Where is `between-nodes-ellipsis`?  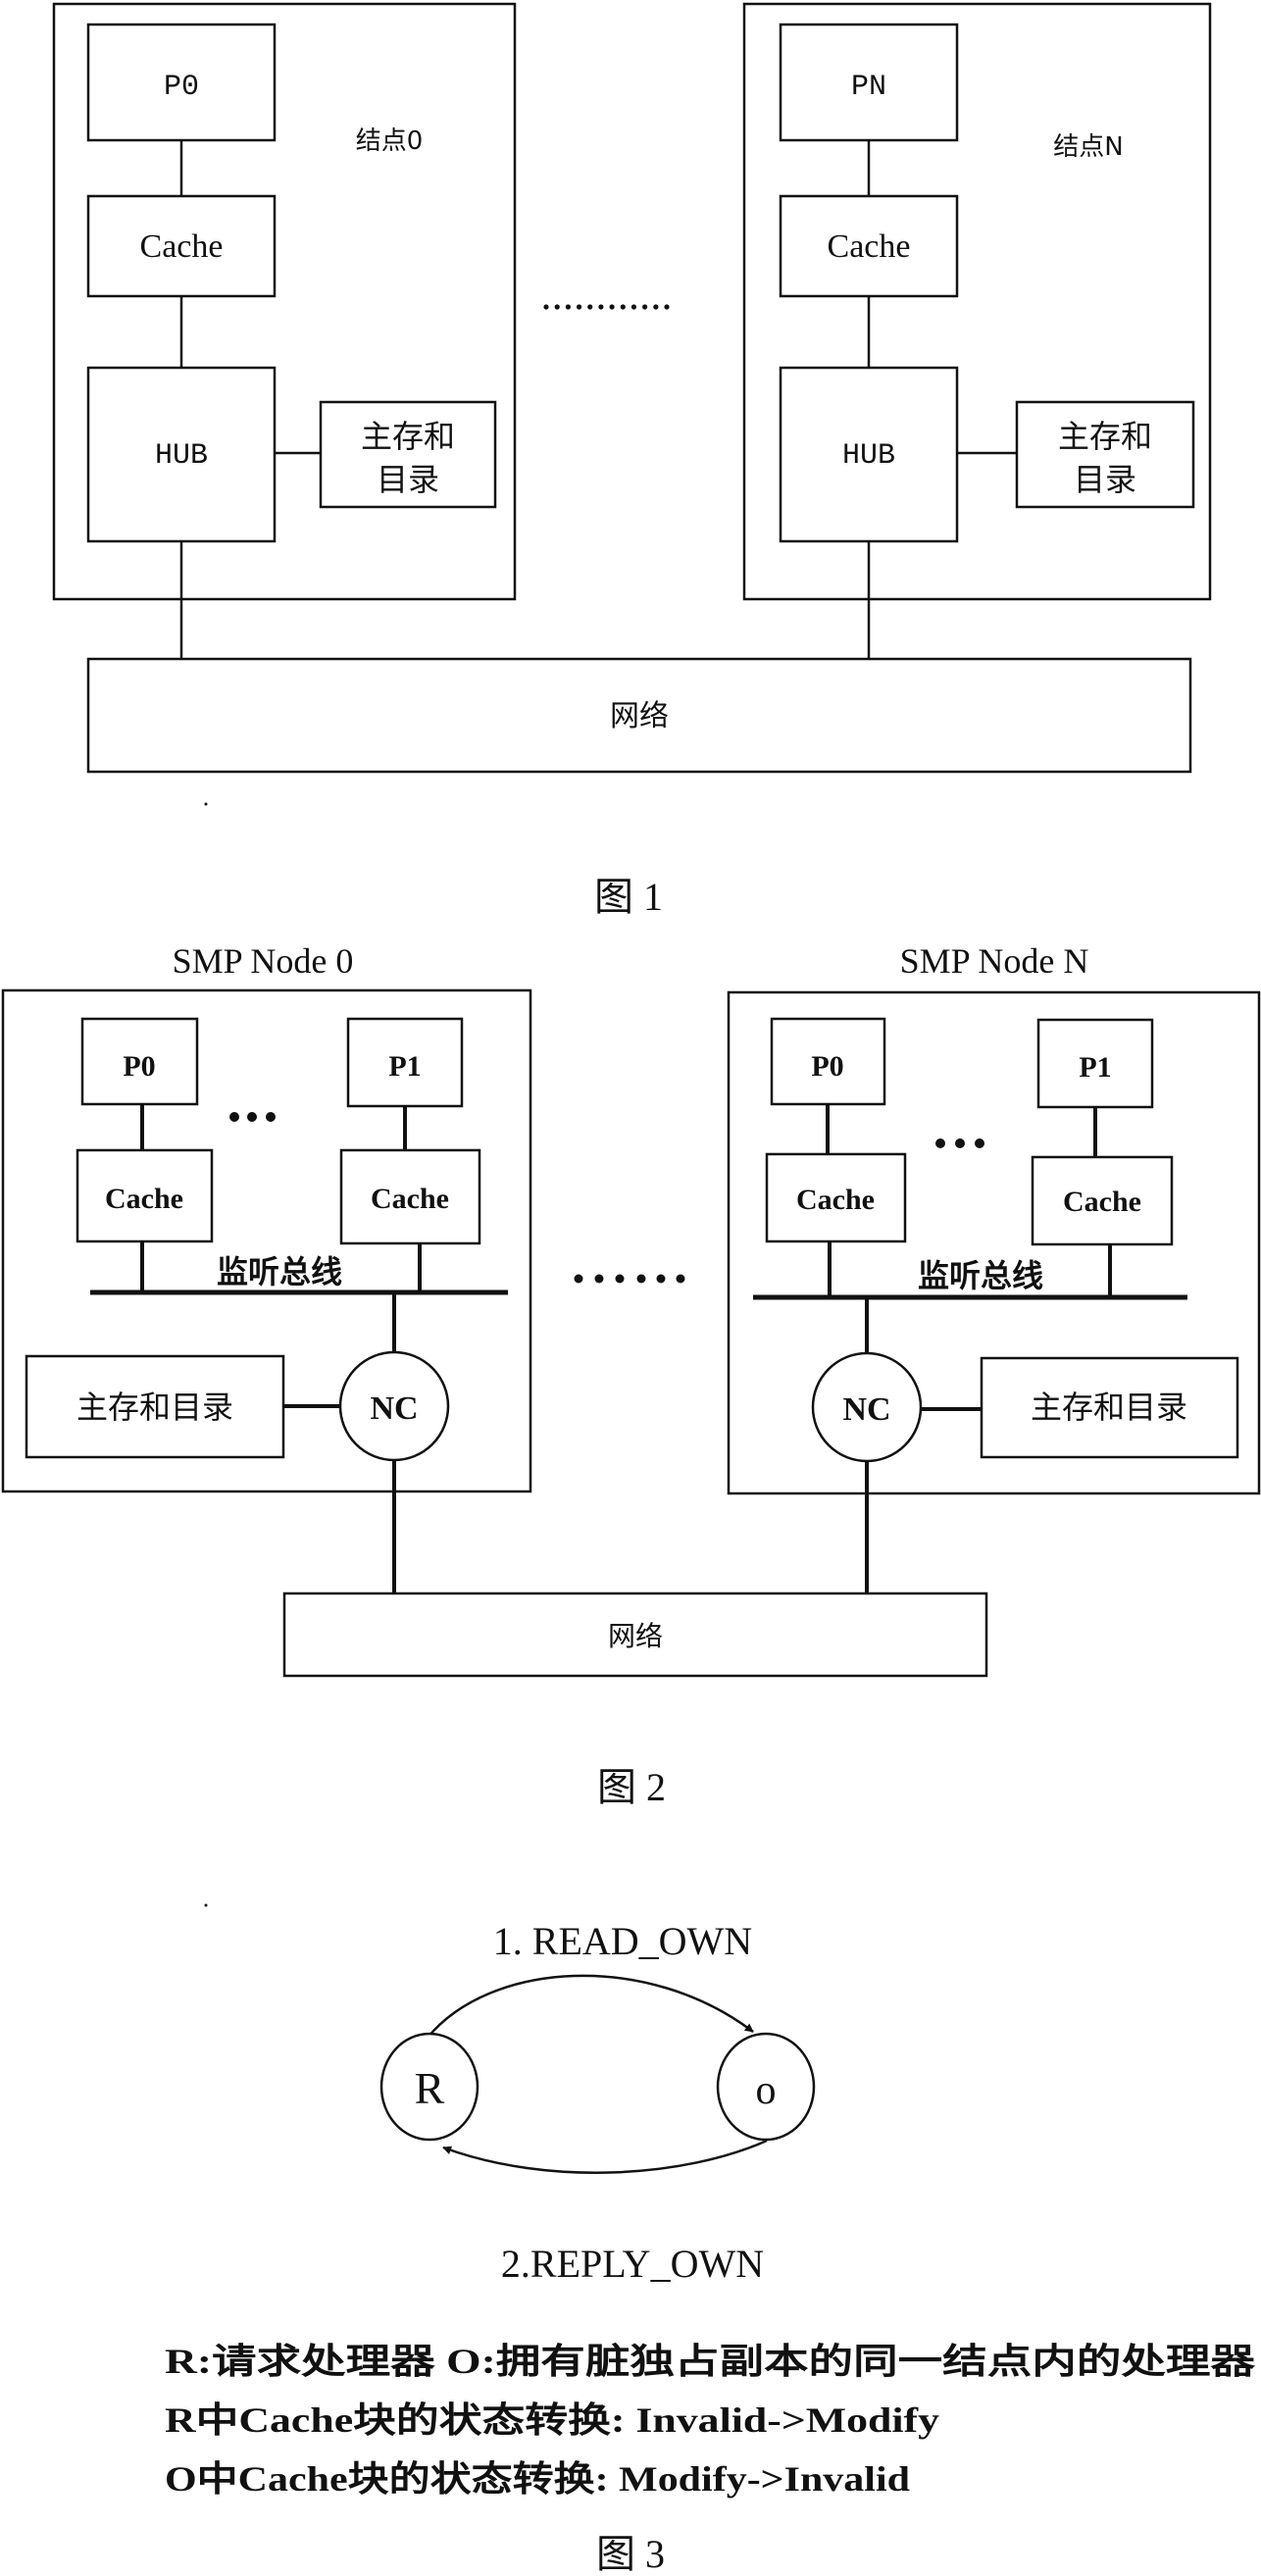 between-nodes-ellipsis is located at coordinates (629, 1279).